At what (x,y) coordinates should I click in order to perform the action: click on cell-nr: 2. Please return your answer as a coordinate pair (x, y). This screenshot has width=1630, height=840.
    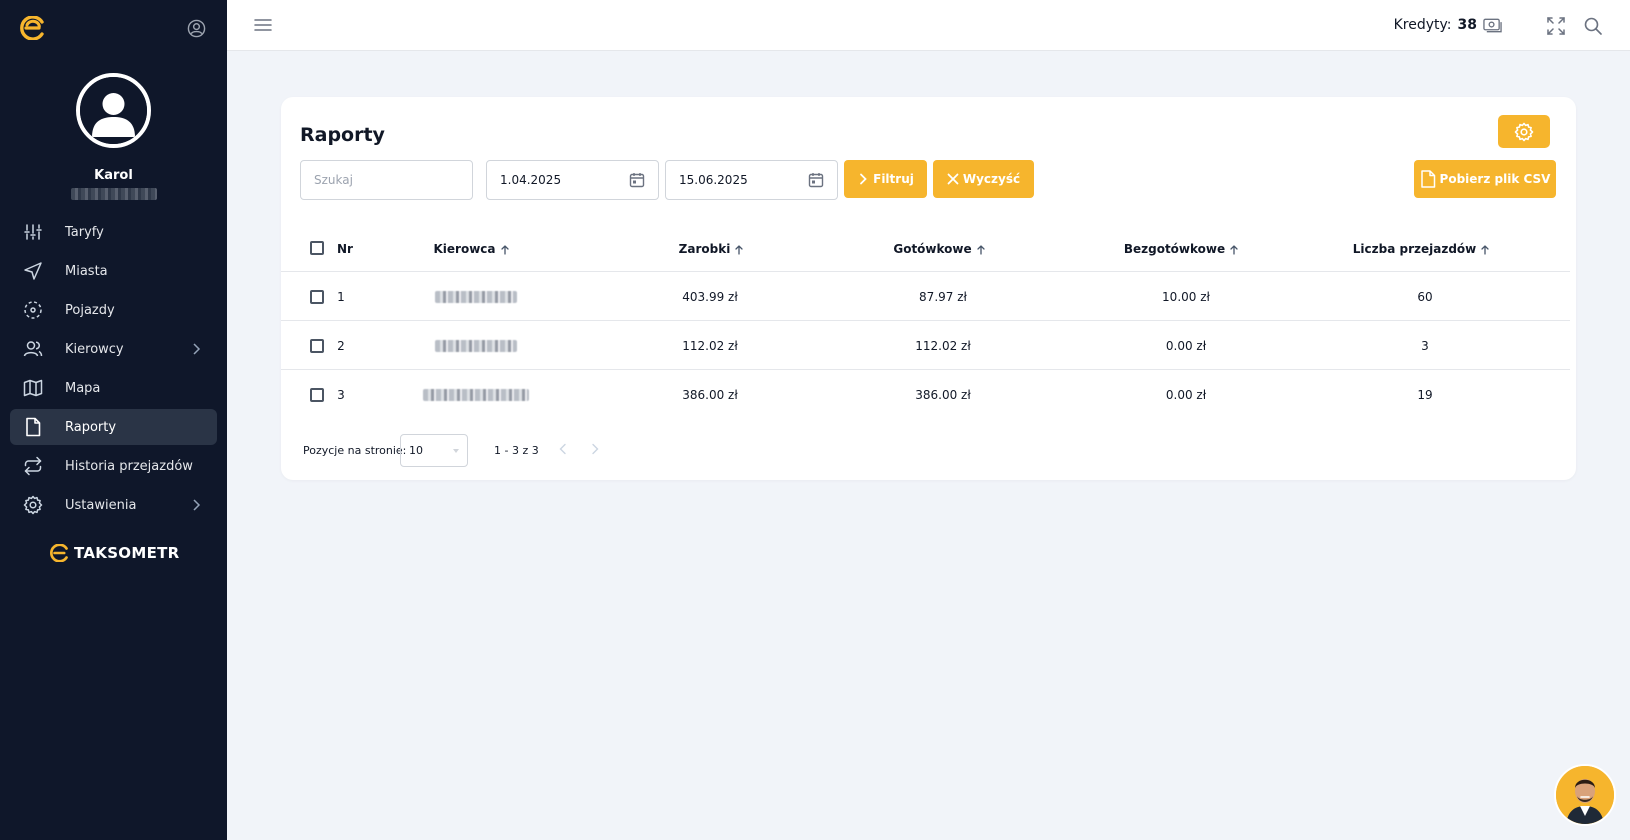
    Looking at the image, I should click on (341, 345).